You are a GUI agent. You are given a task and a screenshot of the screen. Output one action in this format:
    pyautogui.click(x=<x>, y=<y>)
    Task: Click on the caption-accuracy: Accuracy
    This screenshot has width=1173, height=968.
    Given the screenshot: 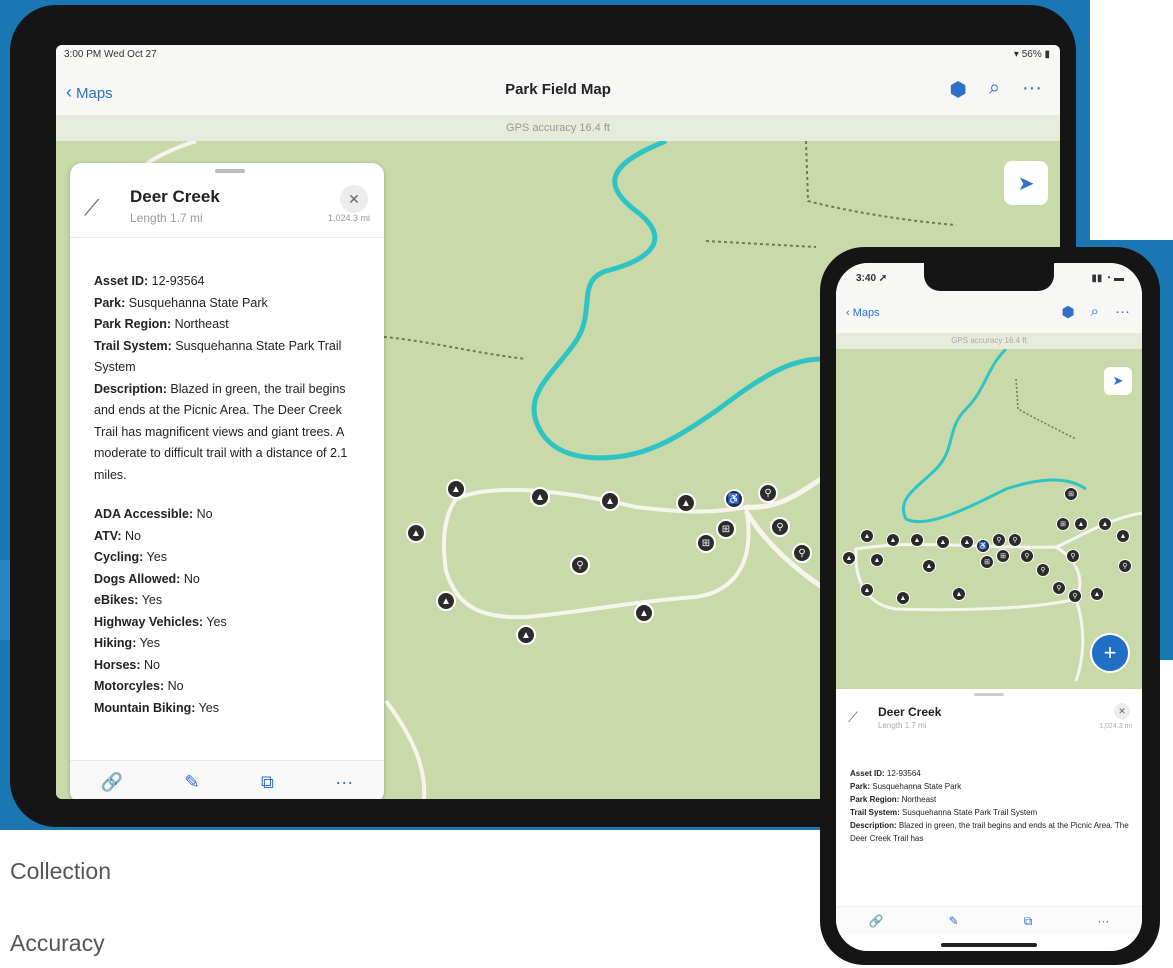 What is the action you would take?
    pyautogui.click(x=57, y=943)
    